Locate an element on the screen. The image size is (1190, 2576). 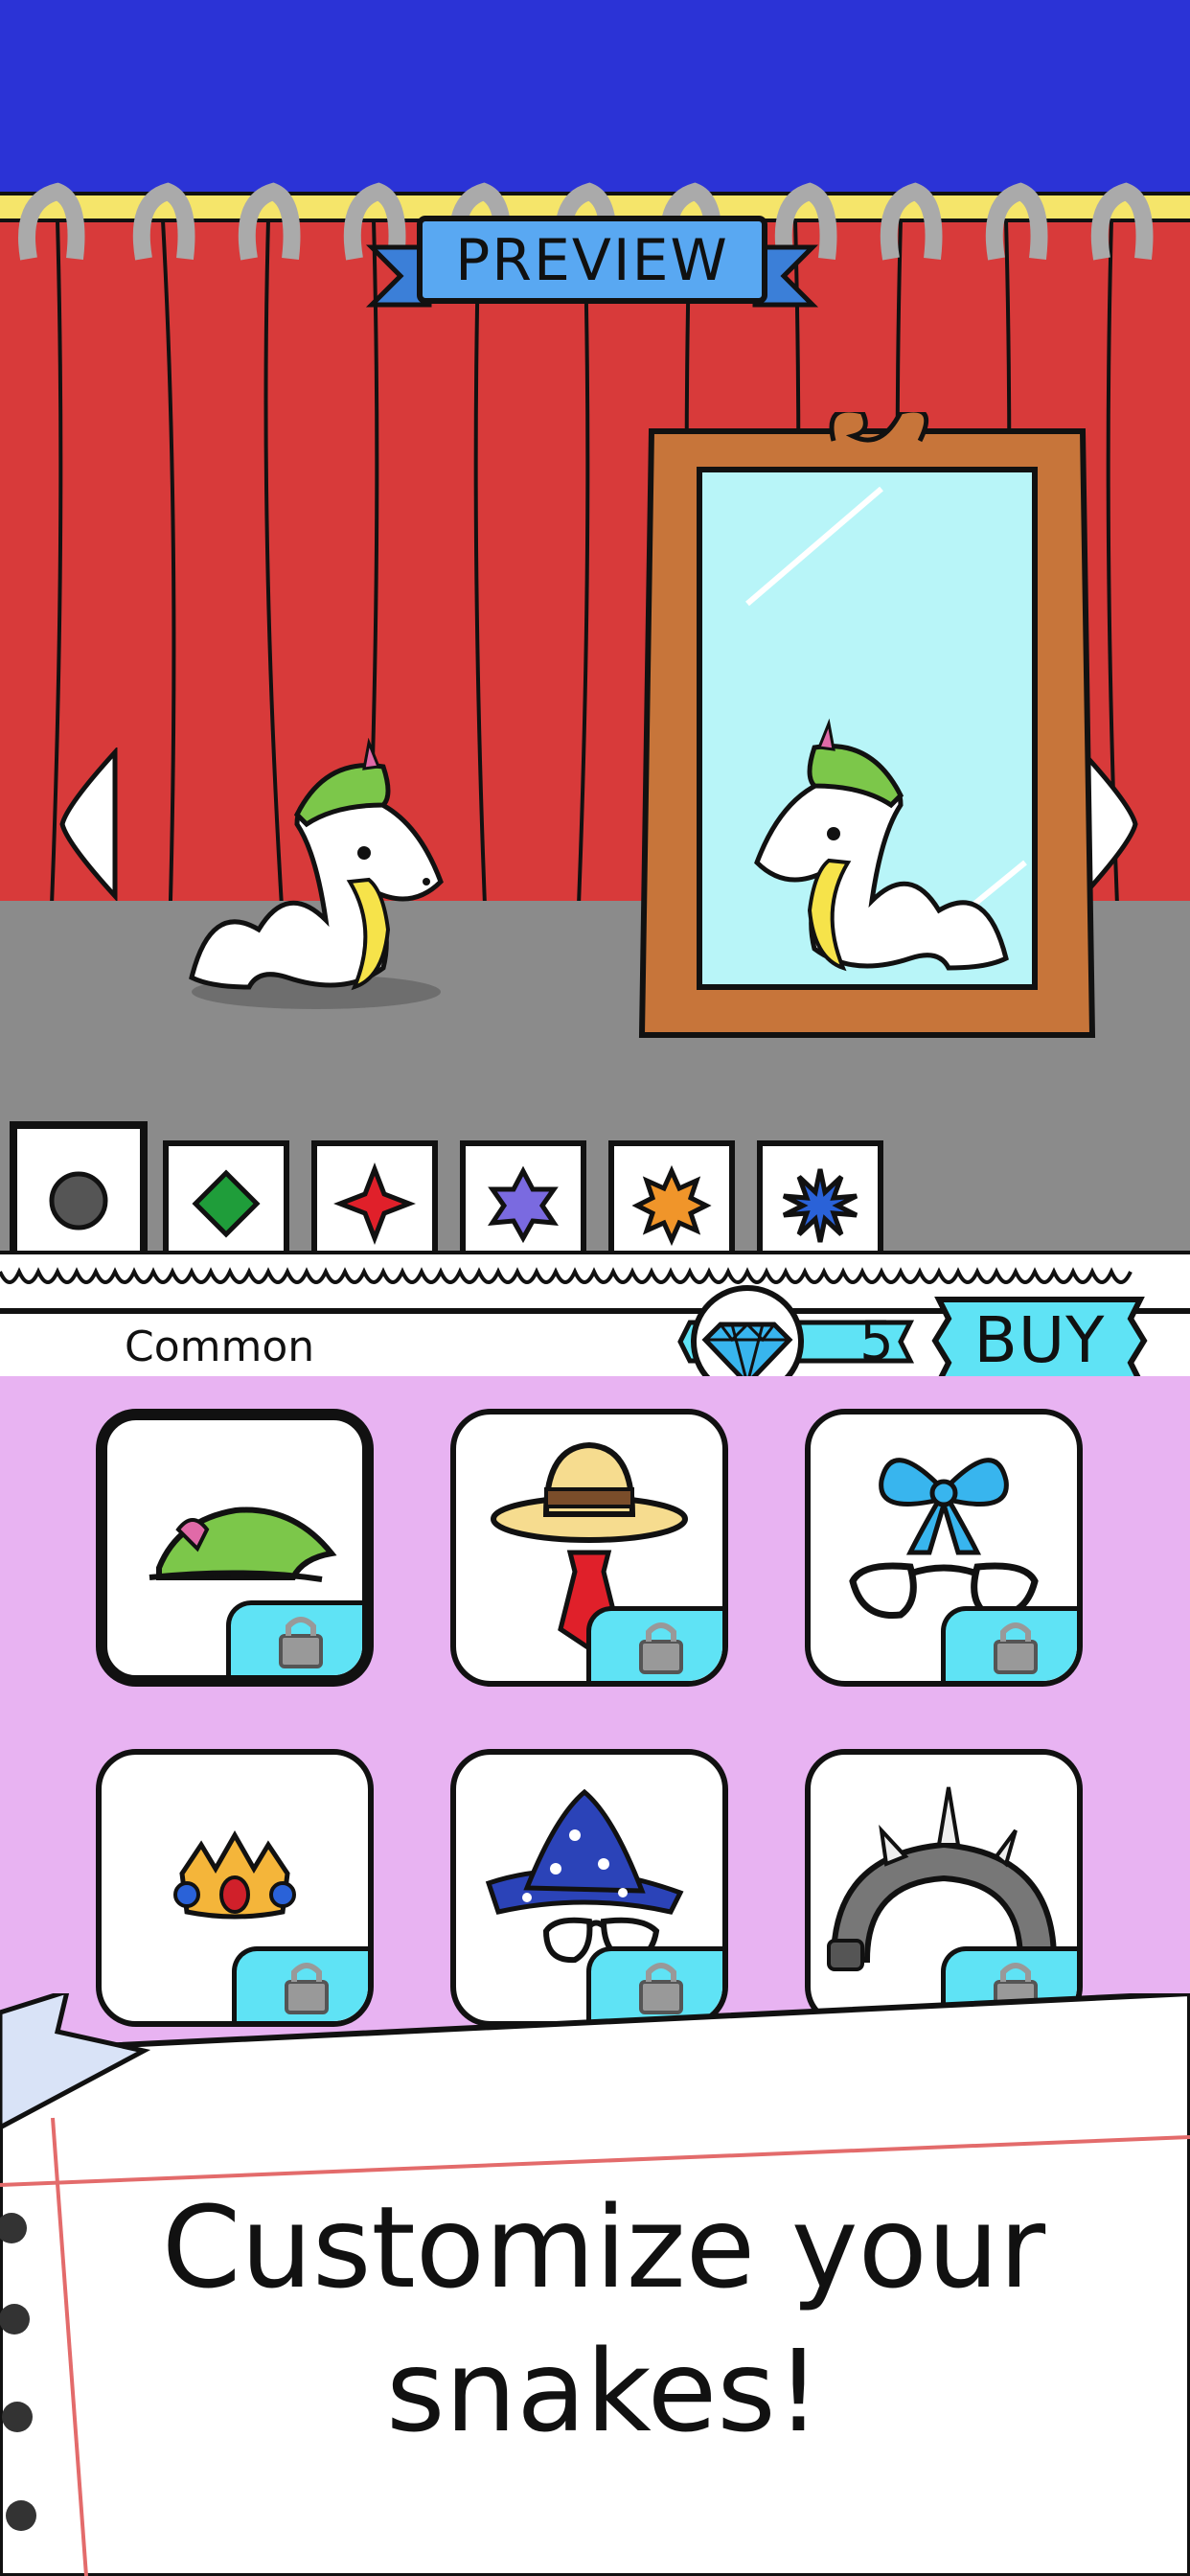
item-blue-bow-and-glasses is located at coordinates (944, 1548).